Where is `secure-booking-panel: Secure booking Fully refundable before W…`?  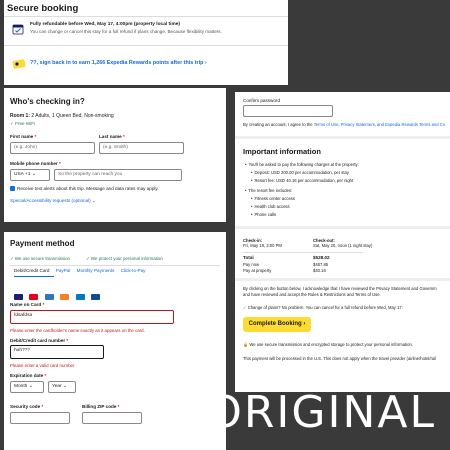
secure-booking-panel: Secure booking Fully refundable before W… is located at coordinates (146, 42).